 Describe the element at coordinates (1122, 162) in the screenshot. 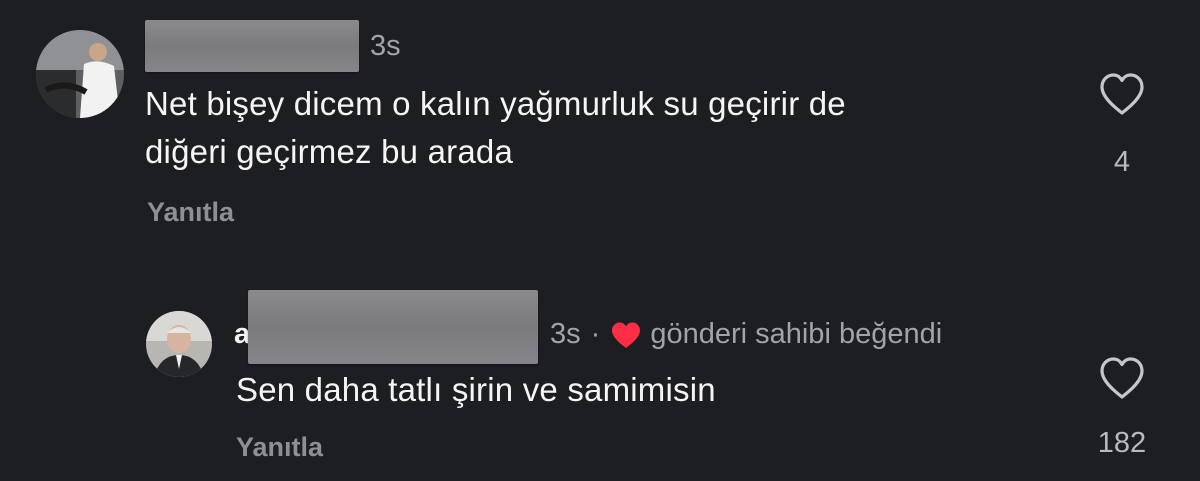

I see `like-count: 4` at that location.